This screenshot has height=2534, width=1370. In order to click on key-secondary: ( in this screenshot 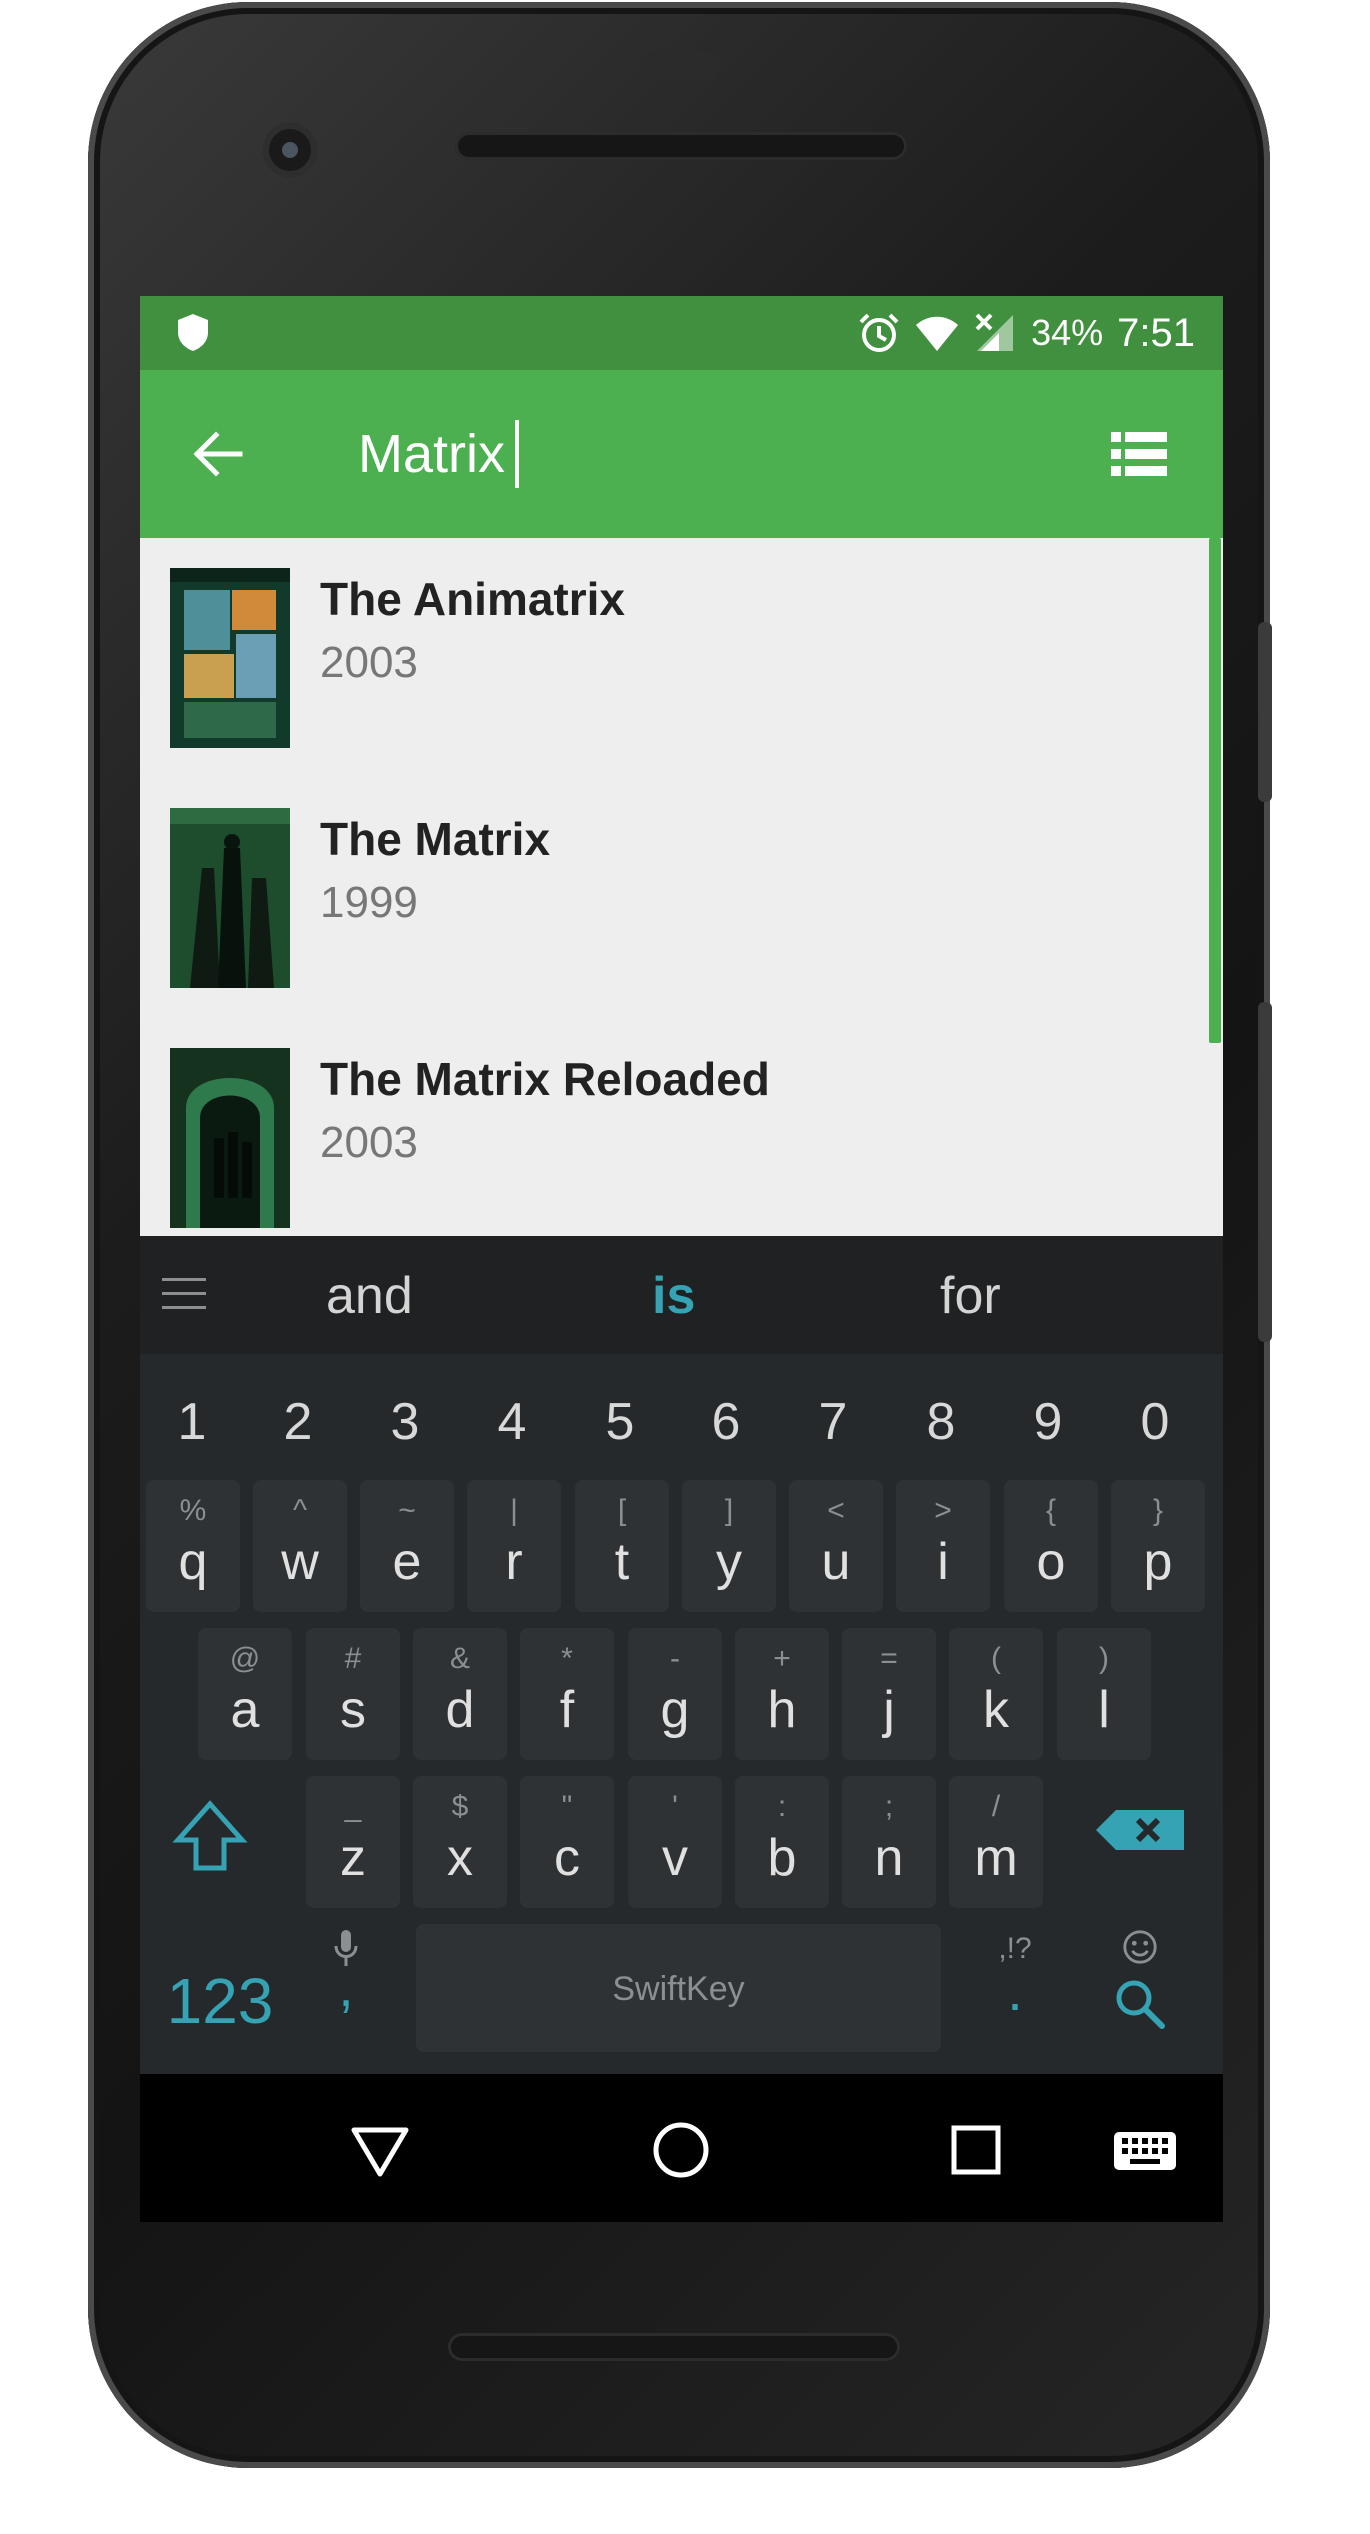, I will do `click(996, 1658)`.